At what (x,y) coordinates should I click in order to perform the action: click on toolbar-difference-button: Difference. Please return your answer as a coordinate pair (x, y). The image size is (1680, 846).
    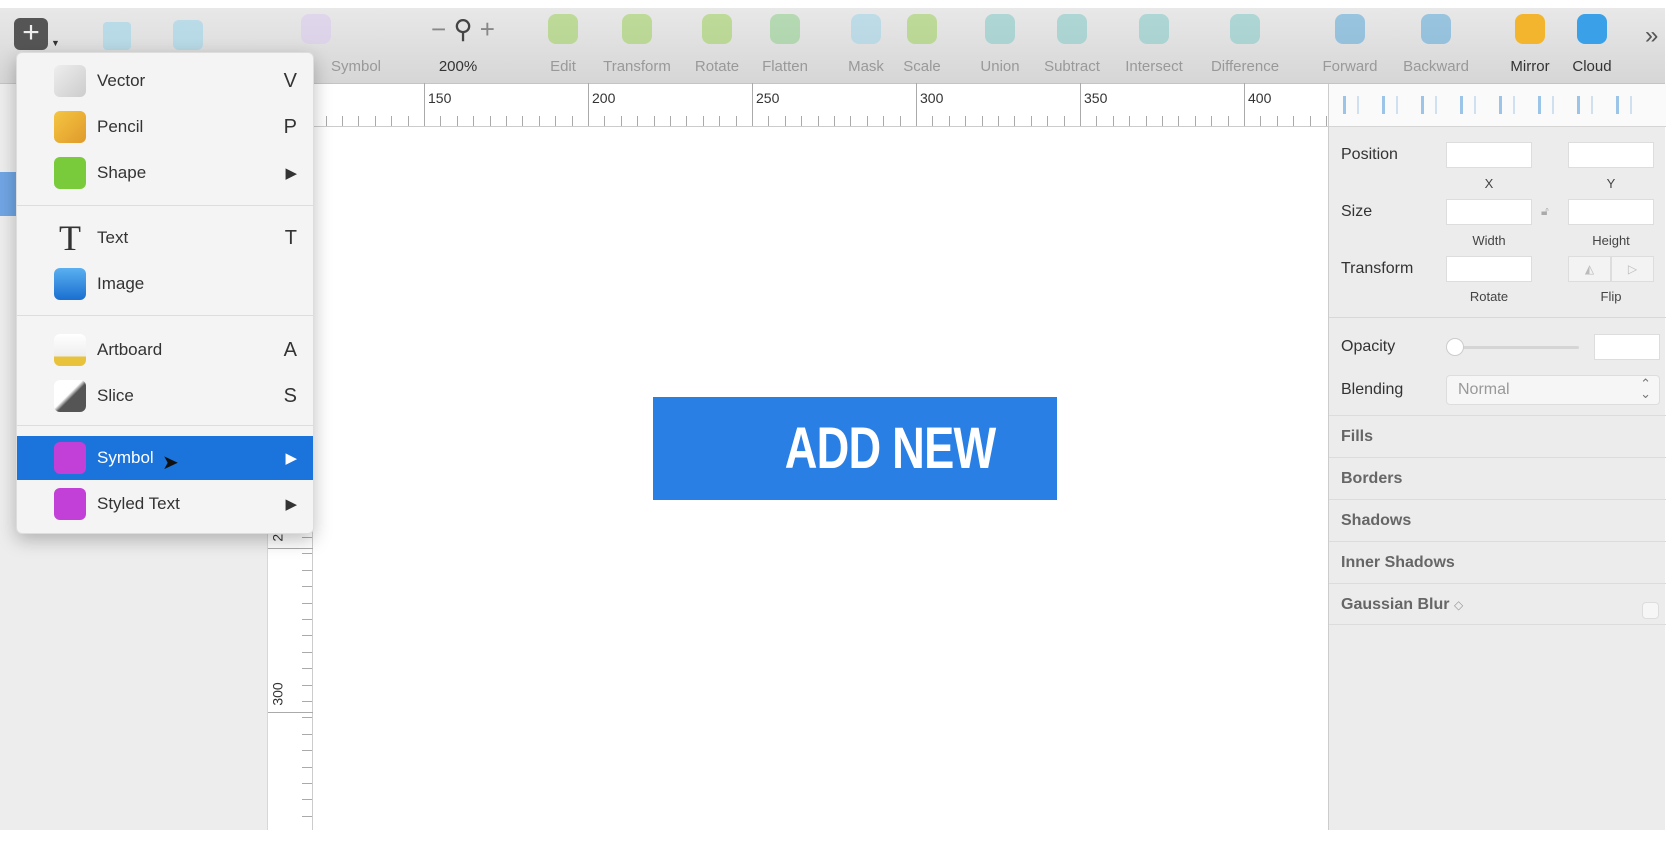
    Looking at the image, I should click on (1245, 44).